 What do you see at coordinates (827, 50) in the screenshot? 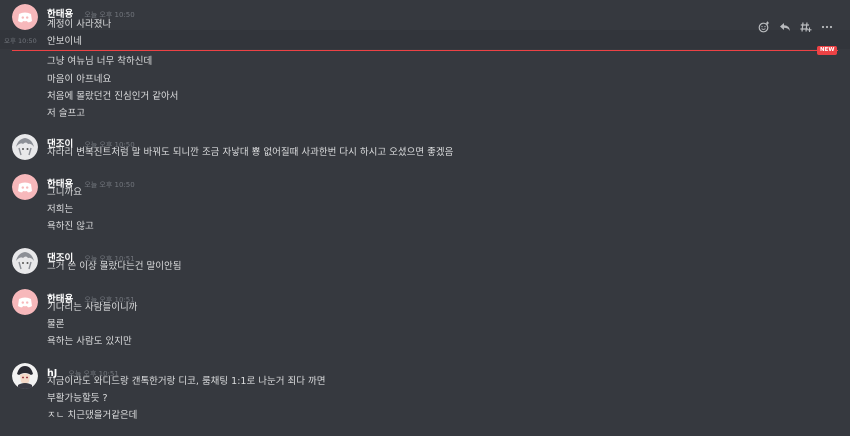
I see `new-badge: NEW` at bounding box center [827, 50].